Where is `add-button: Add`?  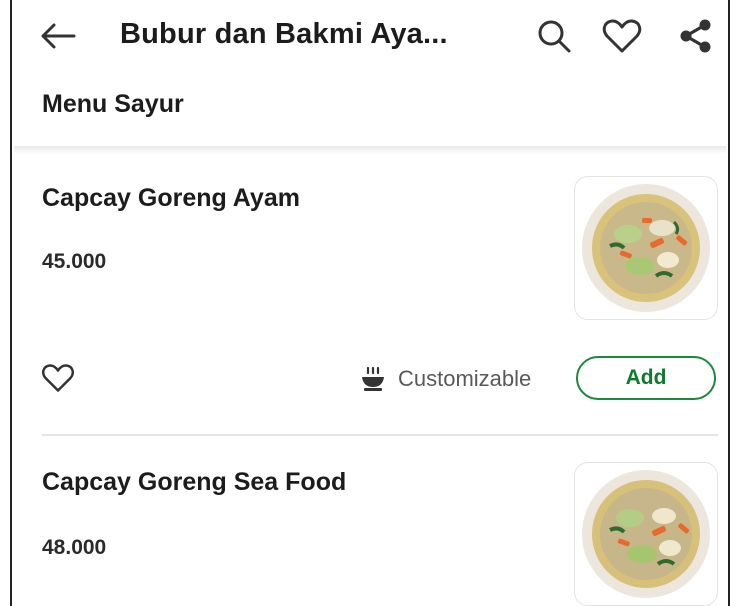
add-button: Add is located at coordinates (646, 378).